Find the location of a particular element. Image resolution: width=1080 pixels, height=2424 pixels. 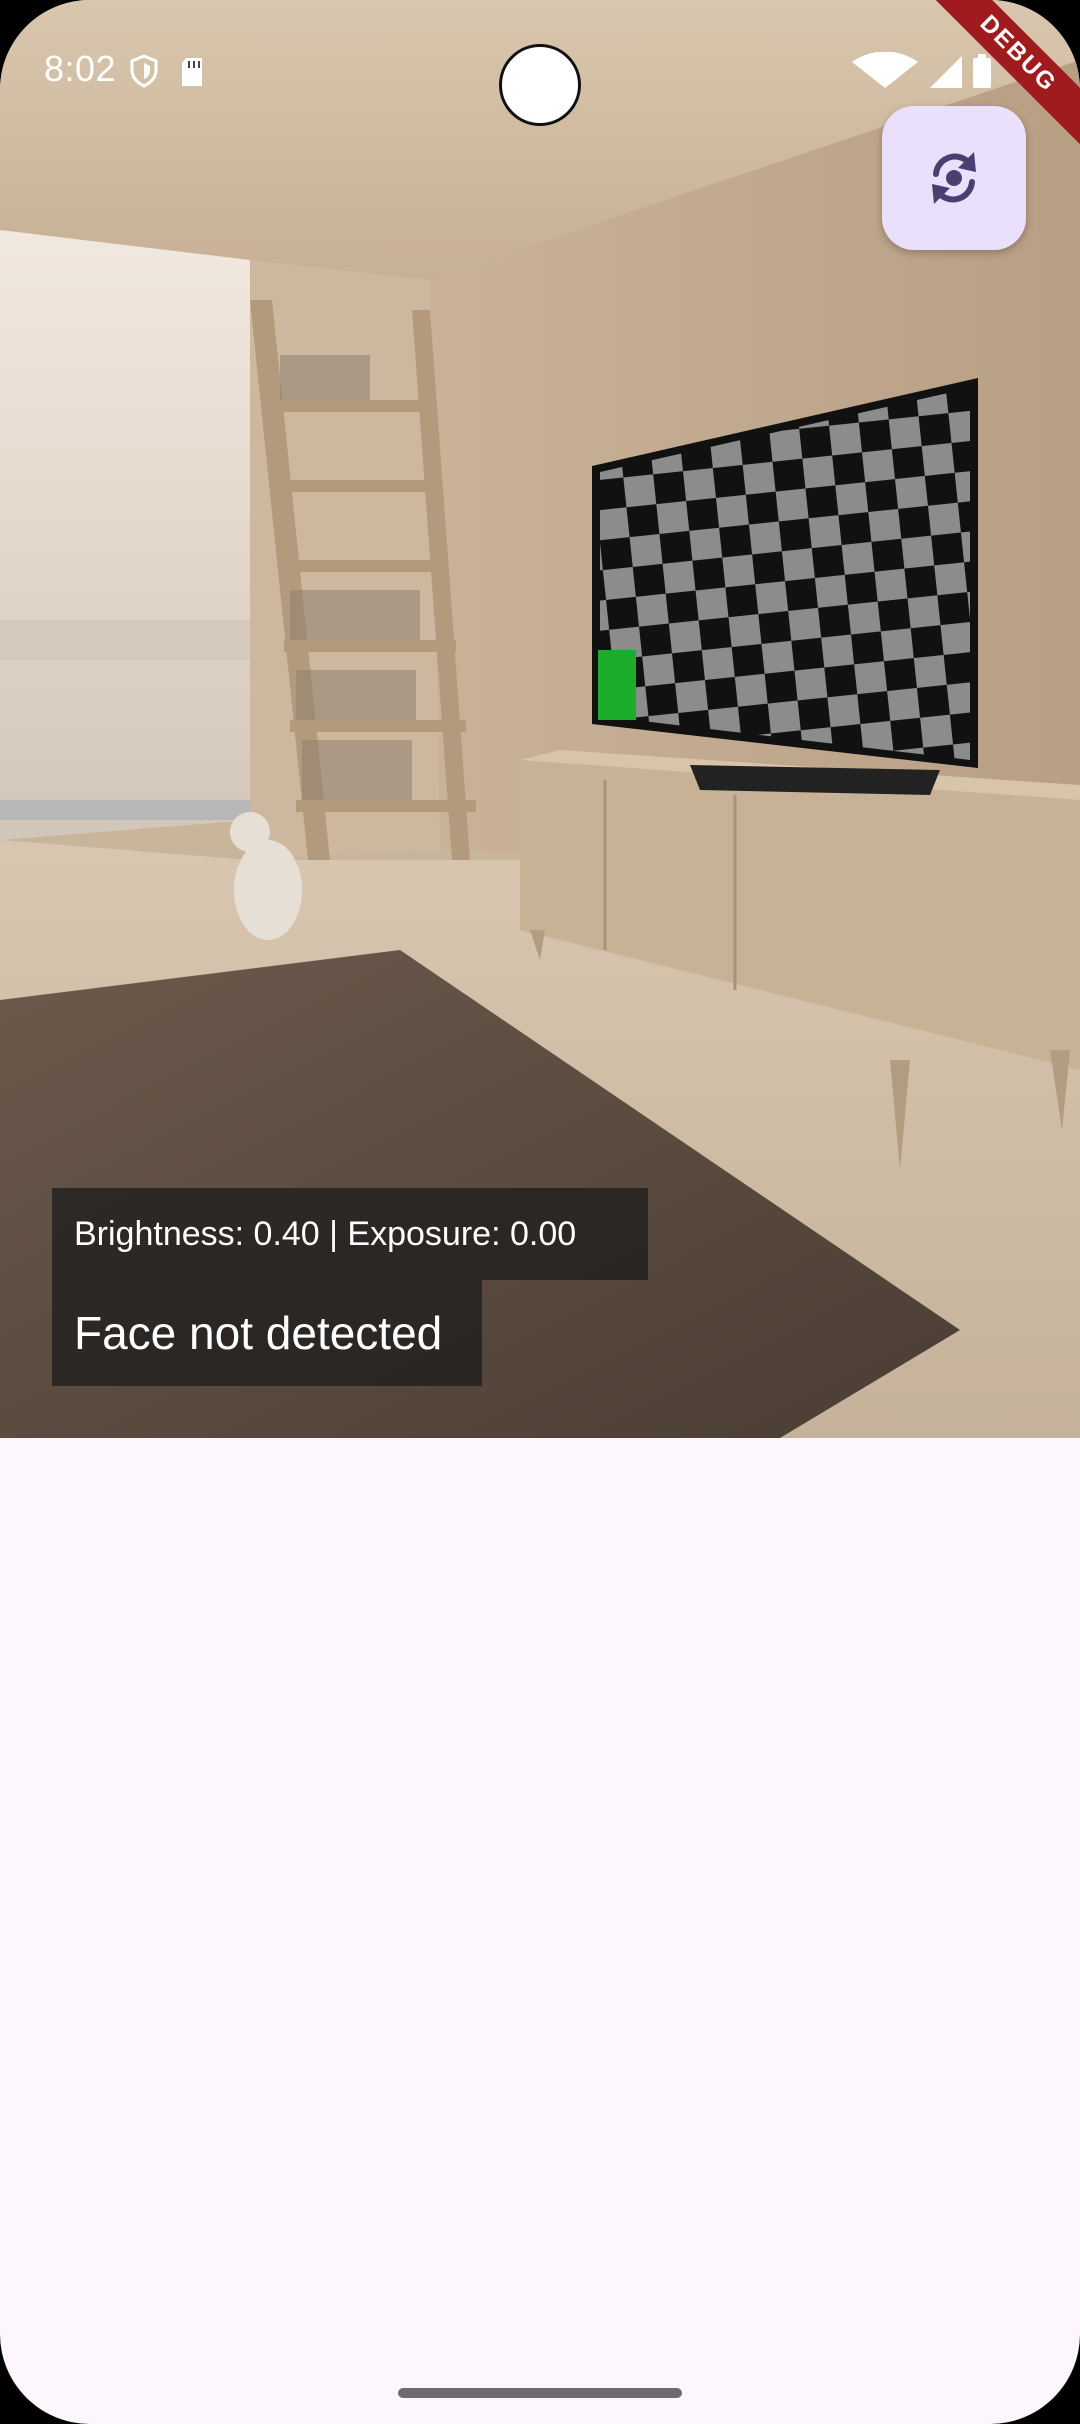

status-right-icons is located at coordinates (930, 74).